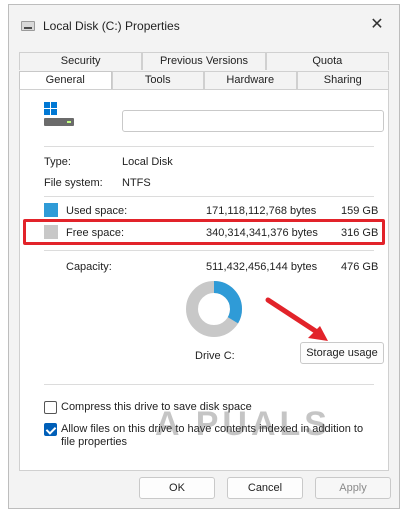 The image size is (408, 515). I want to click on tab-general: General, so click(65, 80).